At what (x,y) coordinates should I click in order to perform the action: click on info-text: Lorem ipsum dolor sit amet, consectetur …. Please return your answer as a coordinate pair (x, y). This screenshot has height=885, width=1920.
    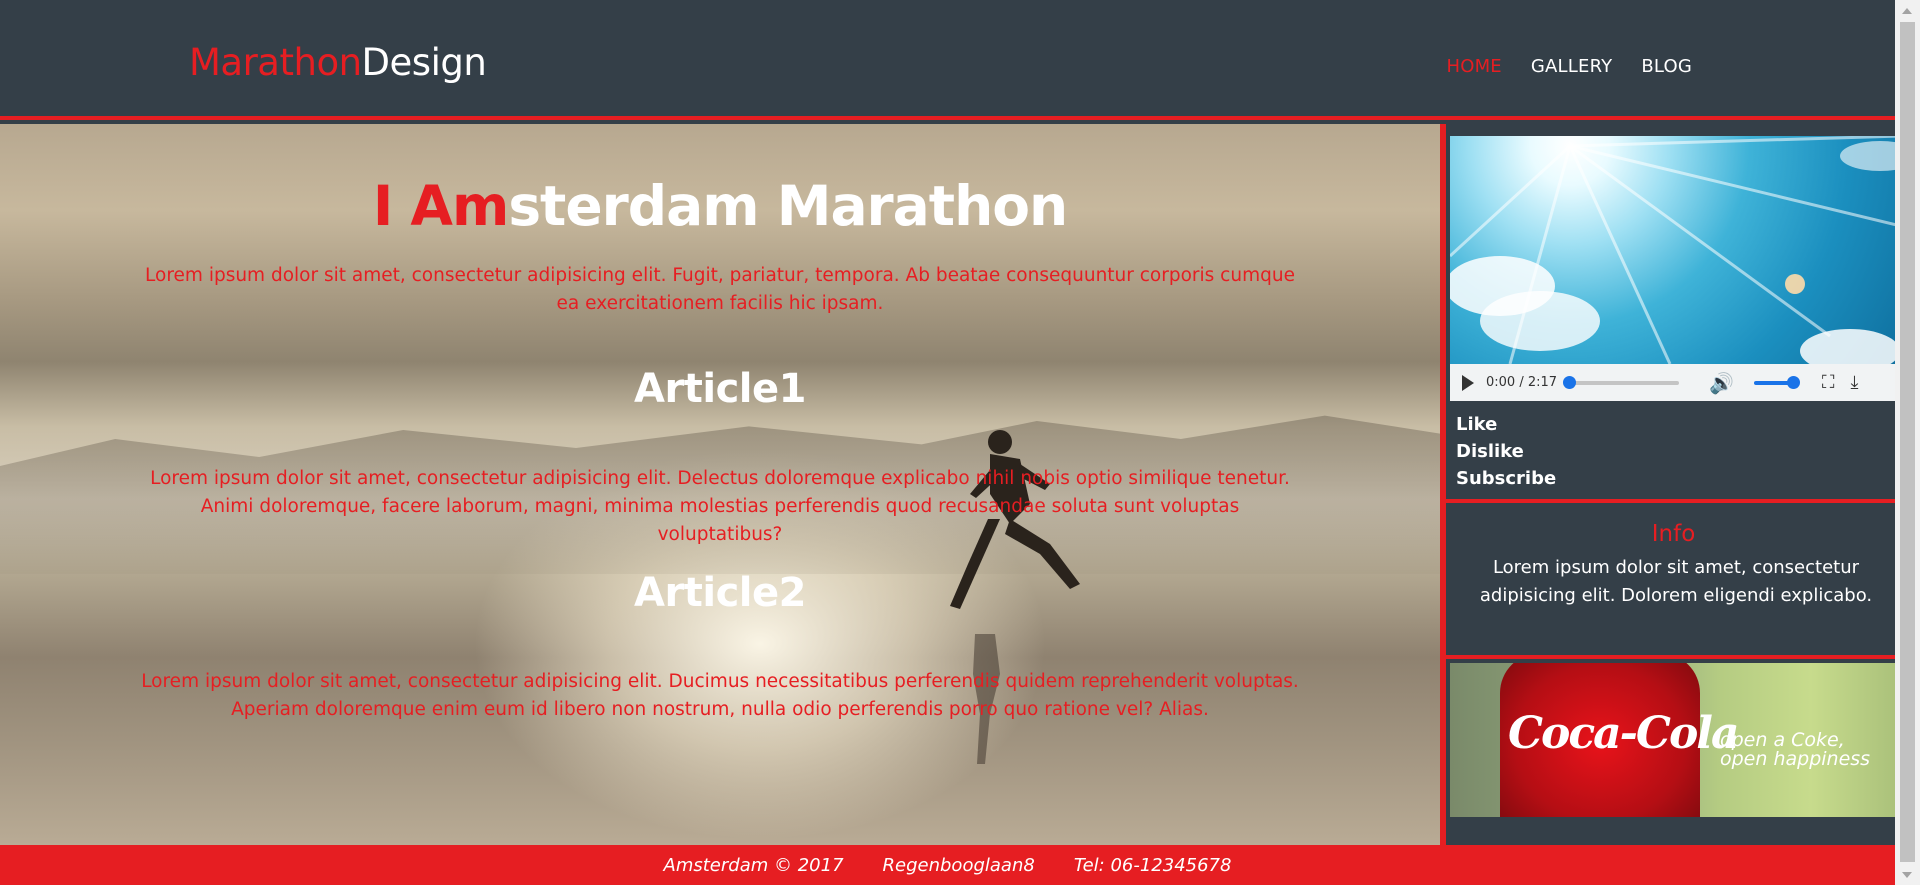
    Looking at the image, I should click on (1676, 581).